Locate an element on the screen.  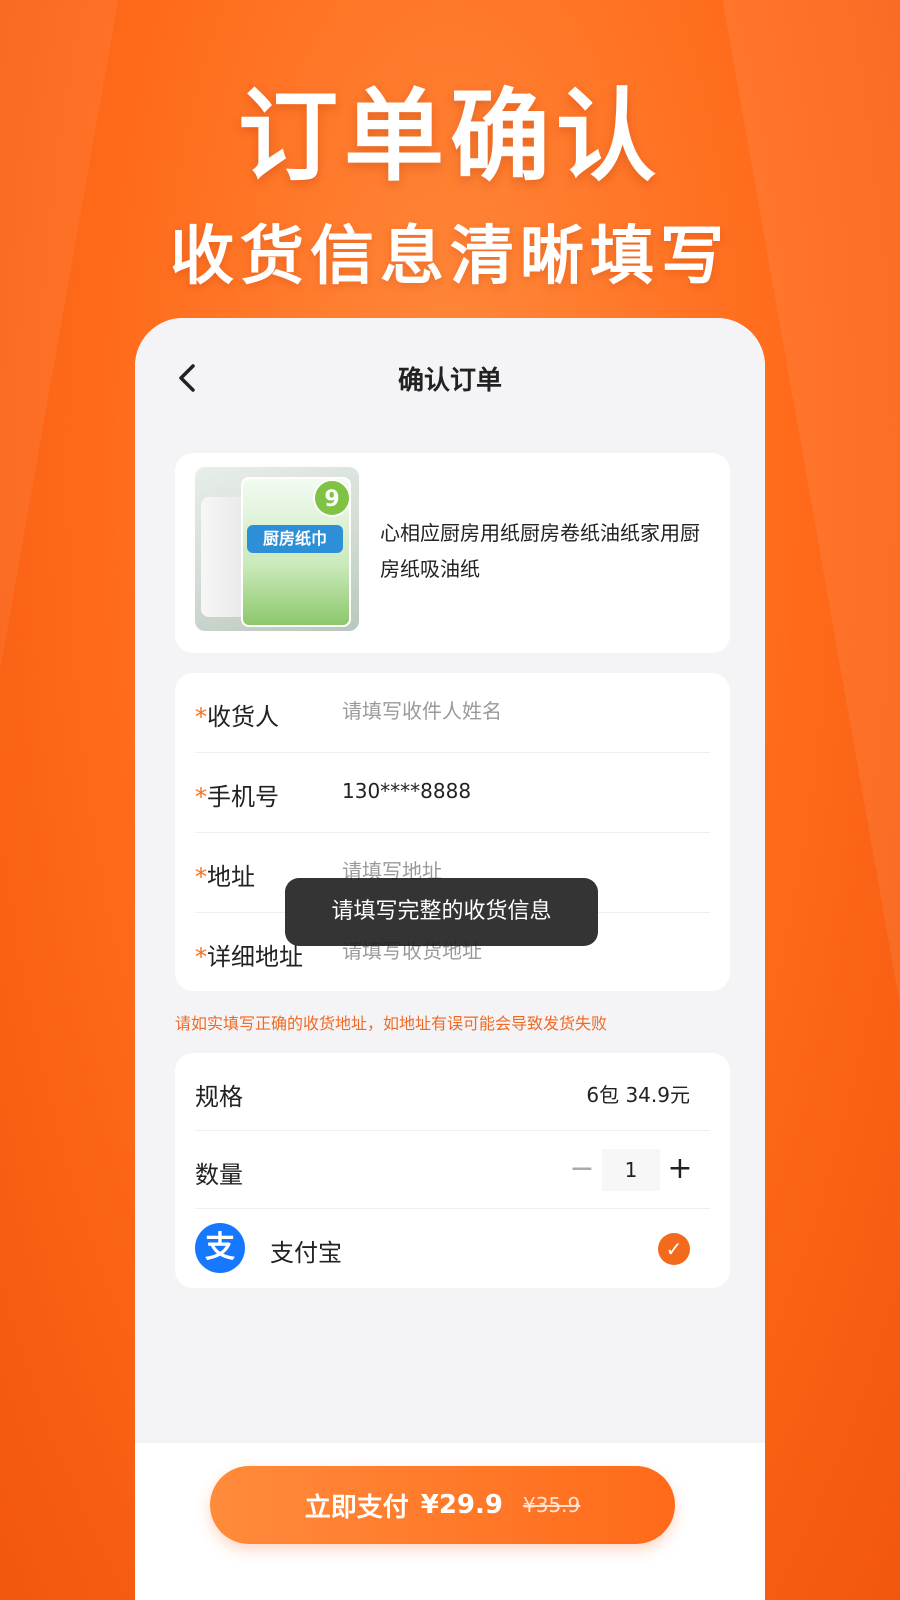
toast-message: 请填写完整的收货信息 is located at coordinates (441, 912).